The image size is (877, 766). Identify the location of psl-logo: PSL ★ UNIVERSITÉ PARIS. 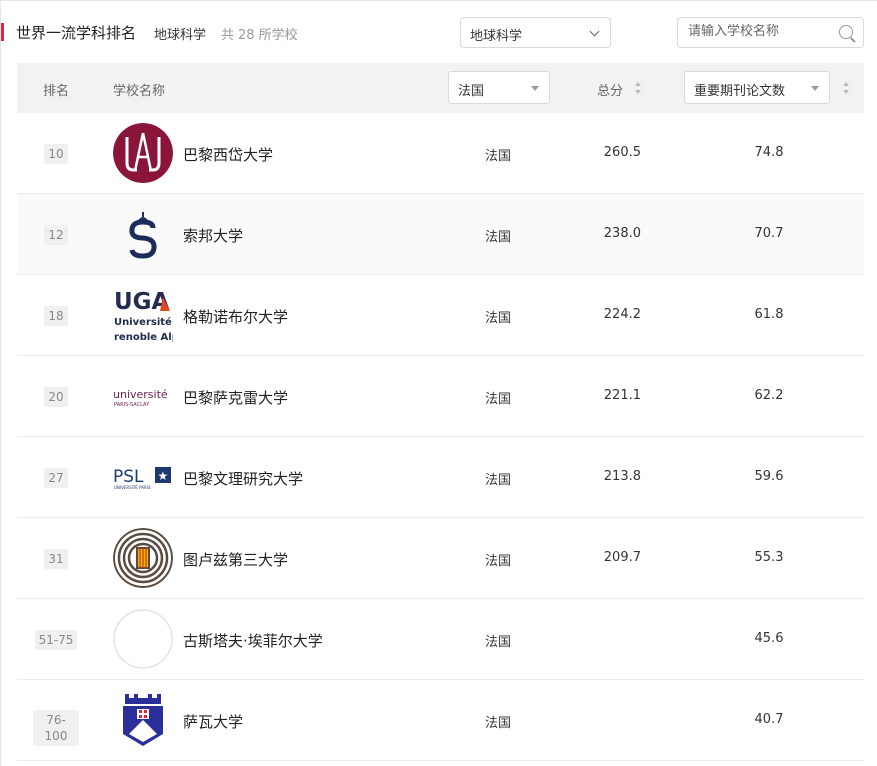
(143, 477).